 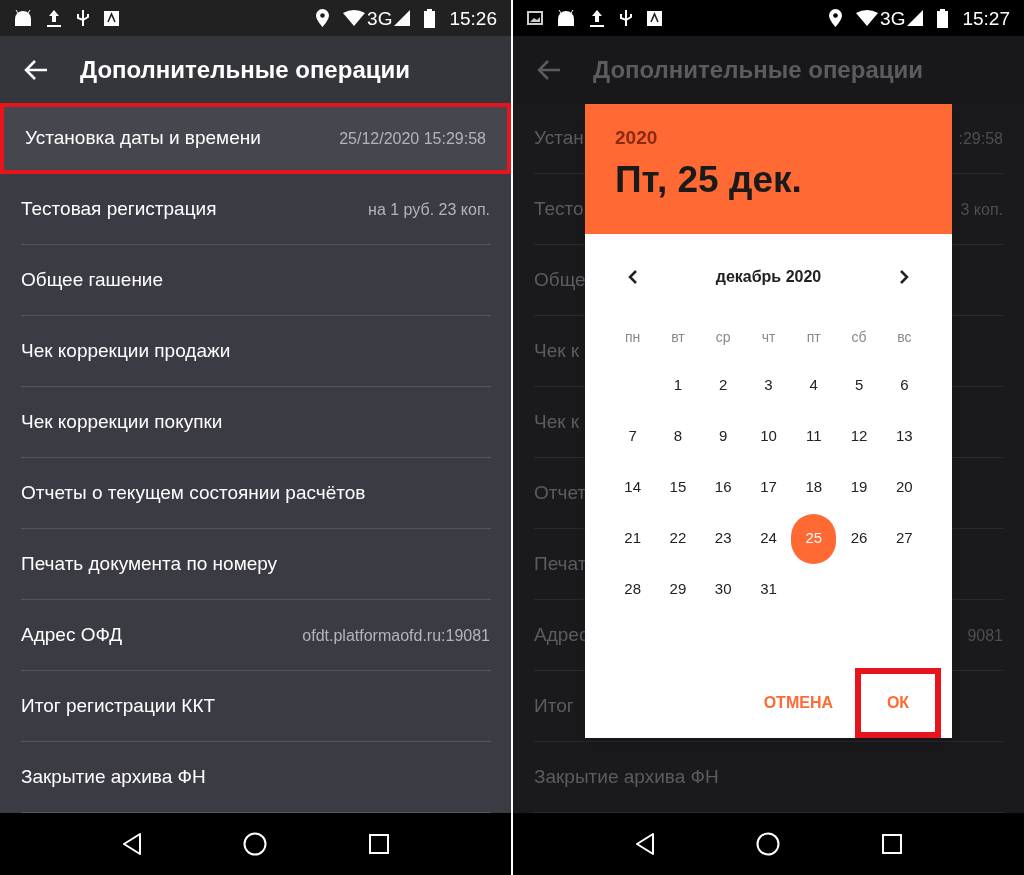 What do you see at coordinates (813, 337) in the screenshot?
I see `weekday-label: пт` at bounding box center [813, 337].